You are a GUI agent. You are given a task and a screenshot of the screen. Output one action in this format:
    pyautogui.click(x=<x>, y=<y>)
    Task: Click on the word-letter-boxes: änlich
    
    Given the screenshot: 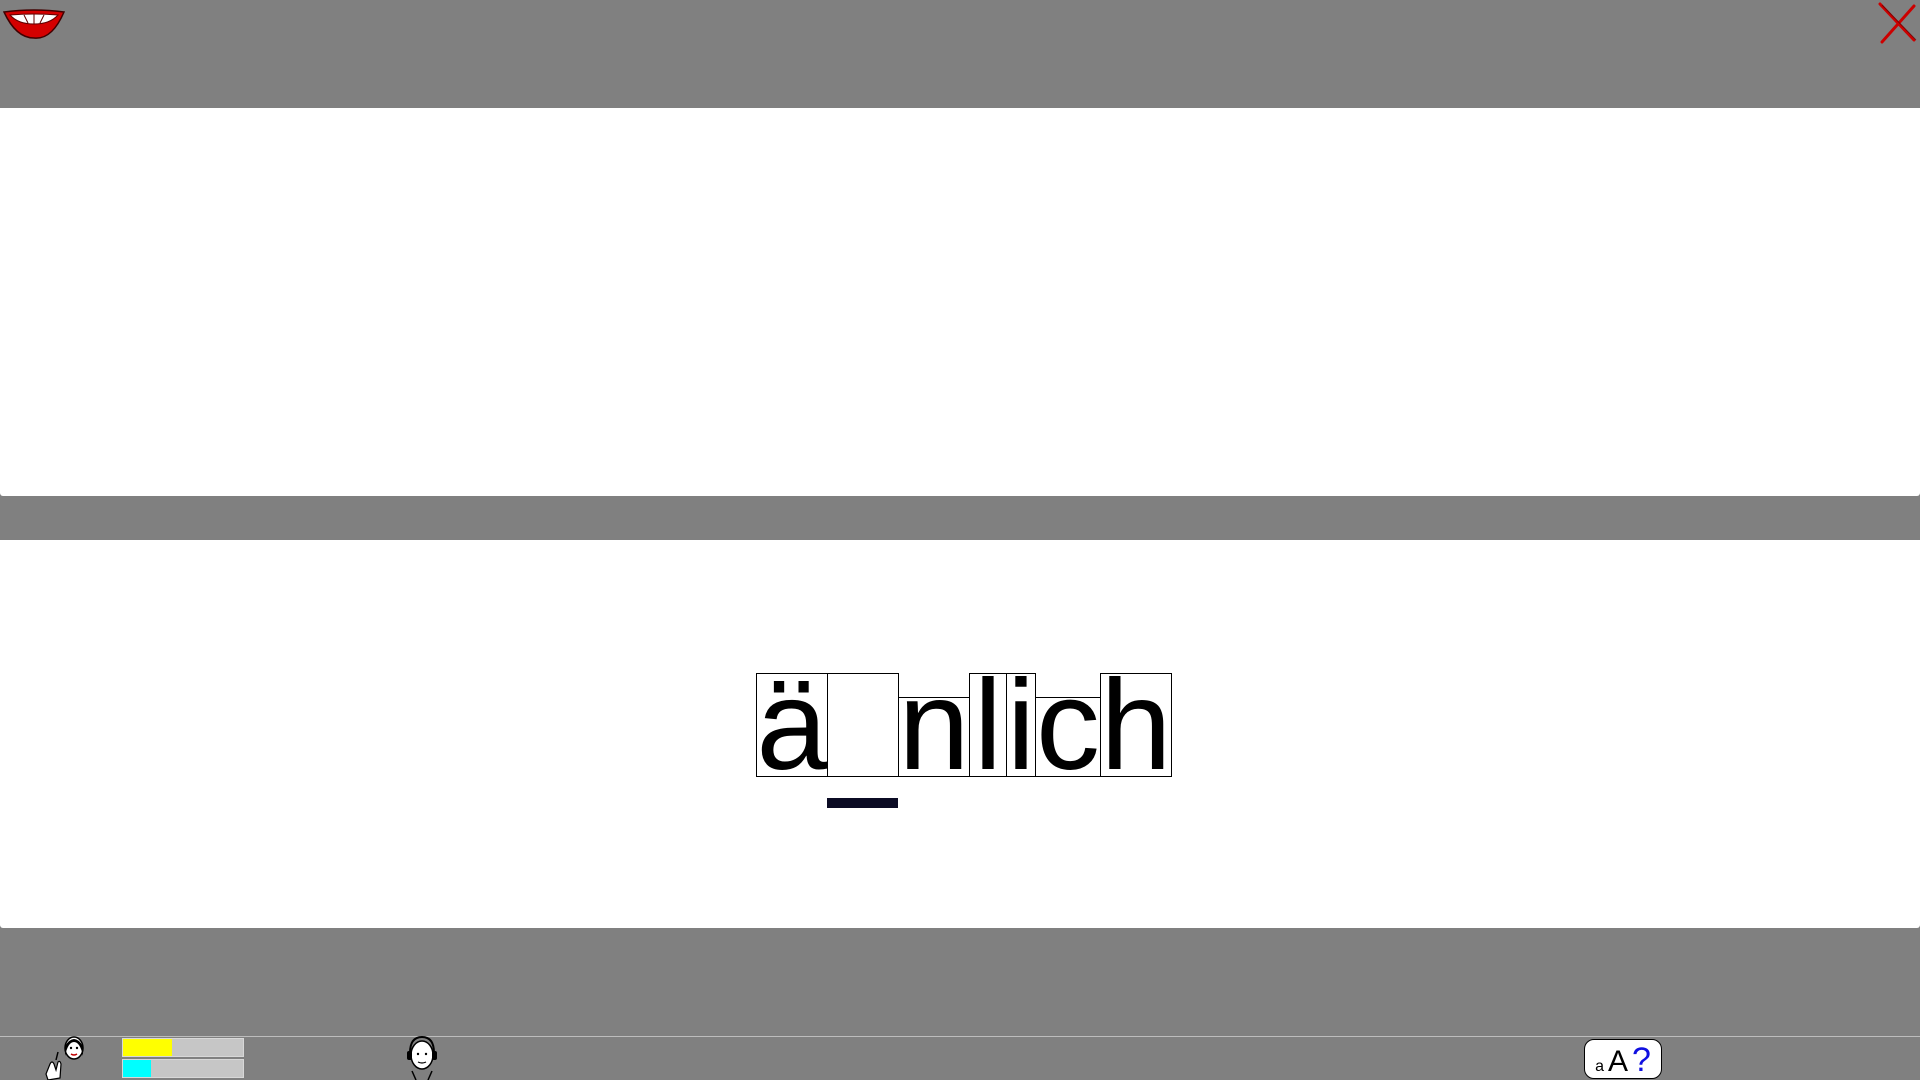 What is the action you would take?
    pyautogui.click(x=964, y=726)
    